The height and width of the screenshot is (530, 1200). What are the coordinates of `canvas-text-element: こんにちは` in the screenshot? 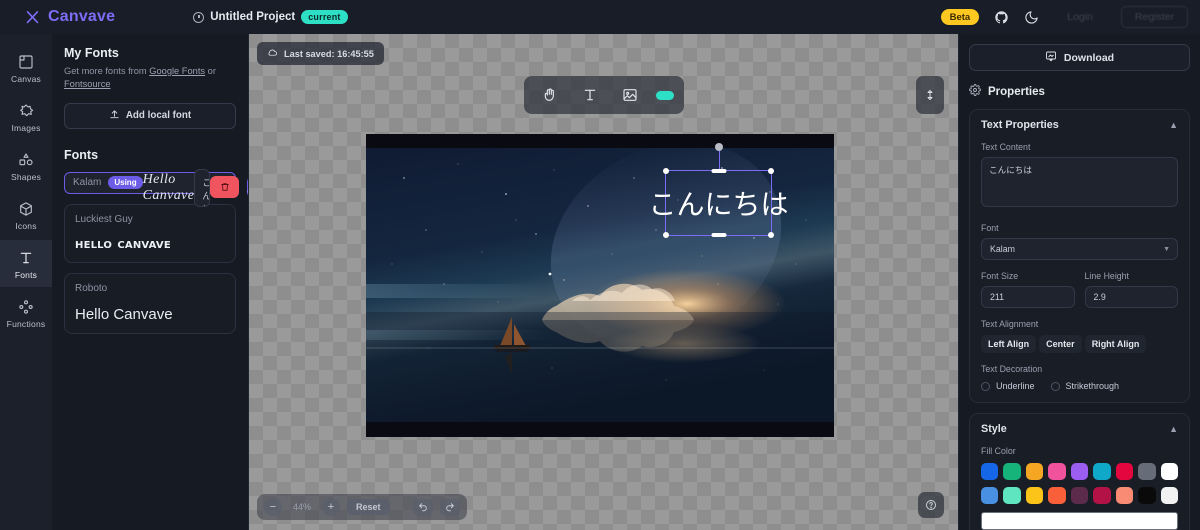 It's located at (718, 203).